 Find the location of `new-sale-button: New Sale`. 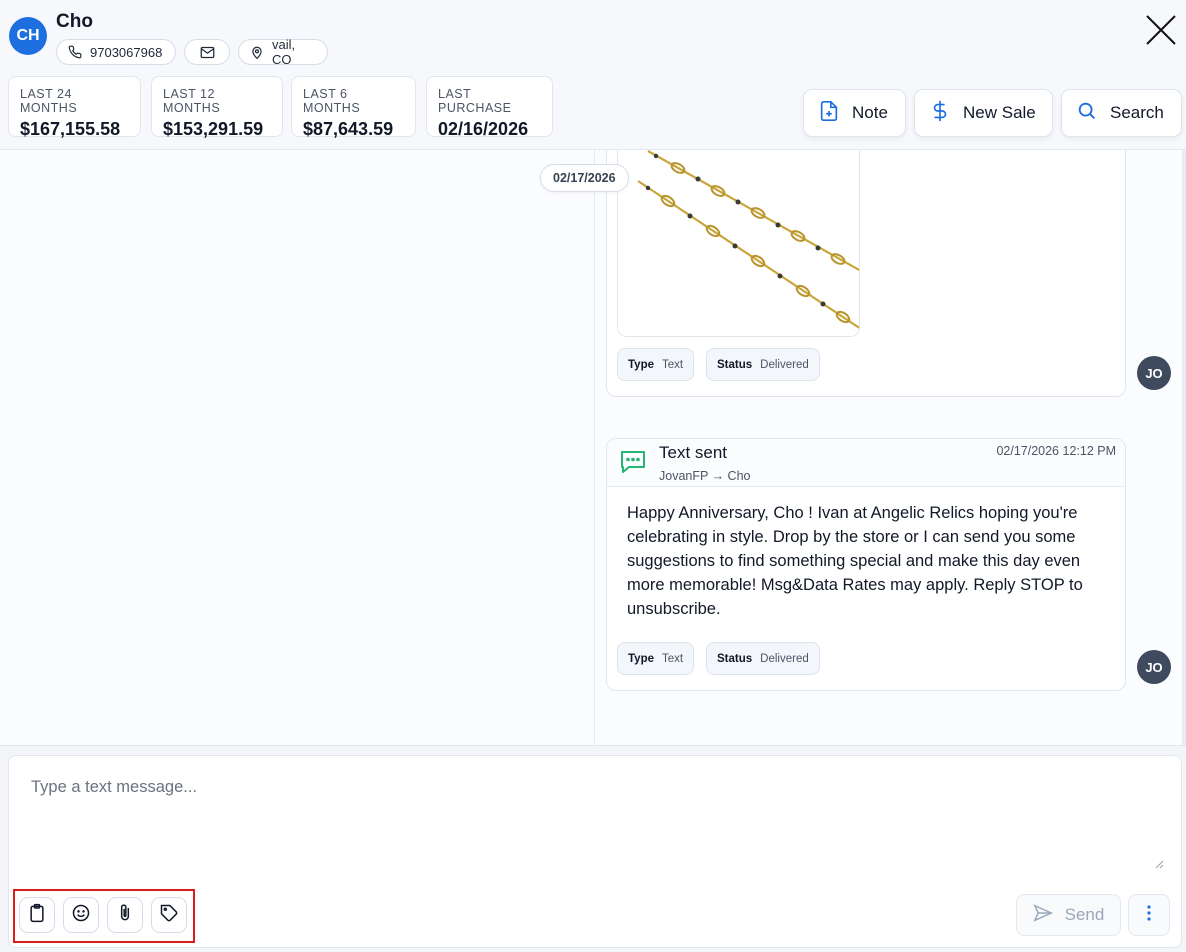

new-sale-button: New Sale is located at coordinates (983, 113).